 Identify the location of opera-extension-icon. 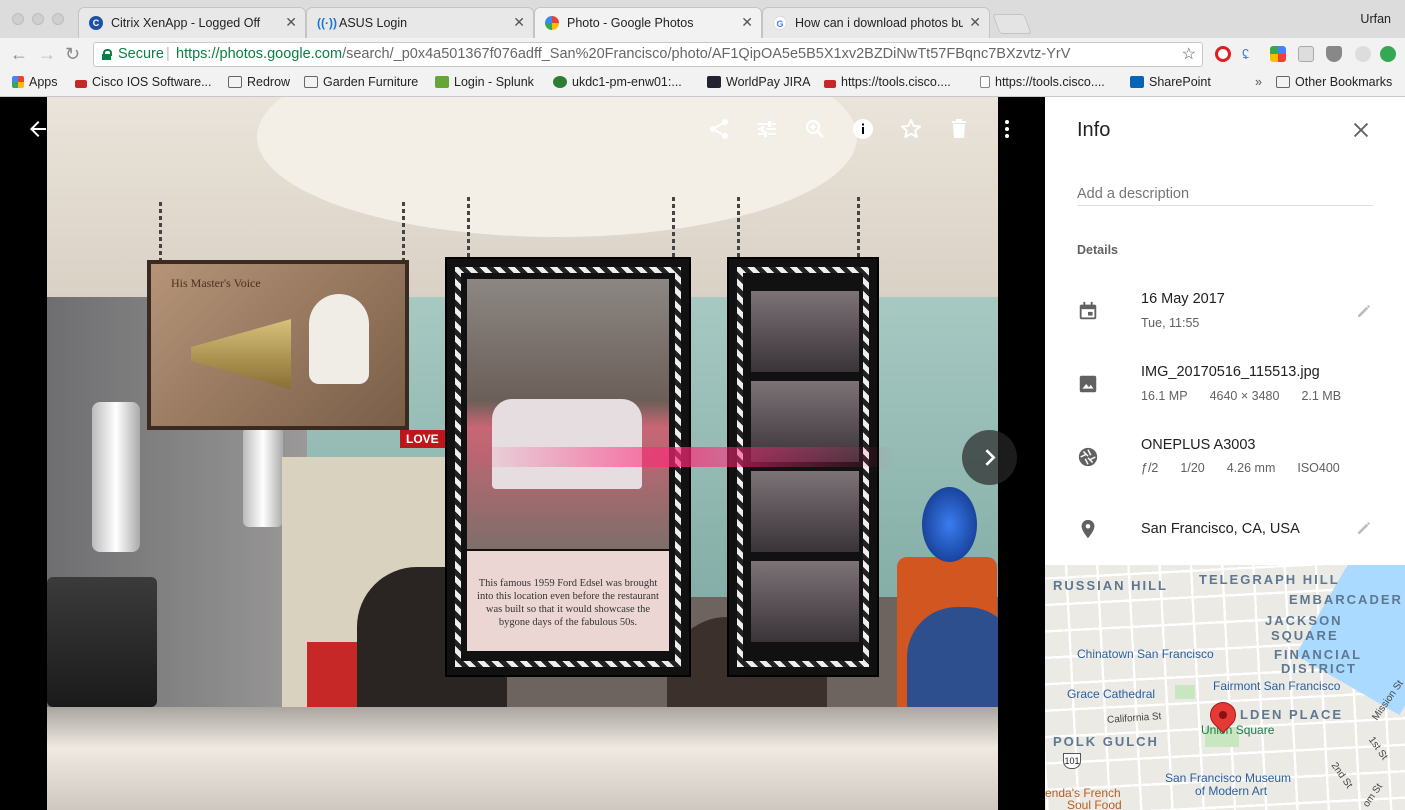
(1223, 54).